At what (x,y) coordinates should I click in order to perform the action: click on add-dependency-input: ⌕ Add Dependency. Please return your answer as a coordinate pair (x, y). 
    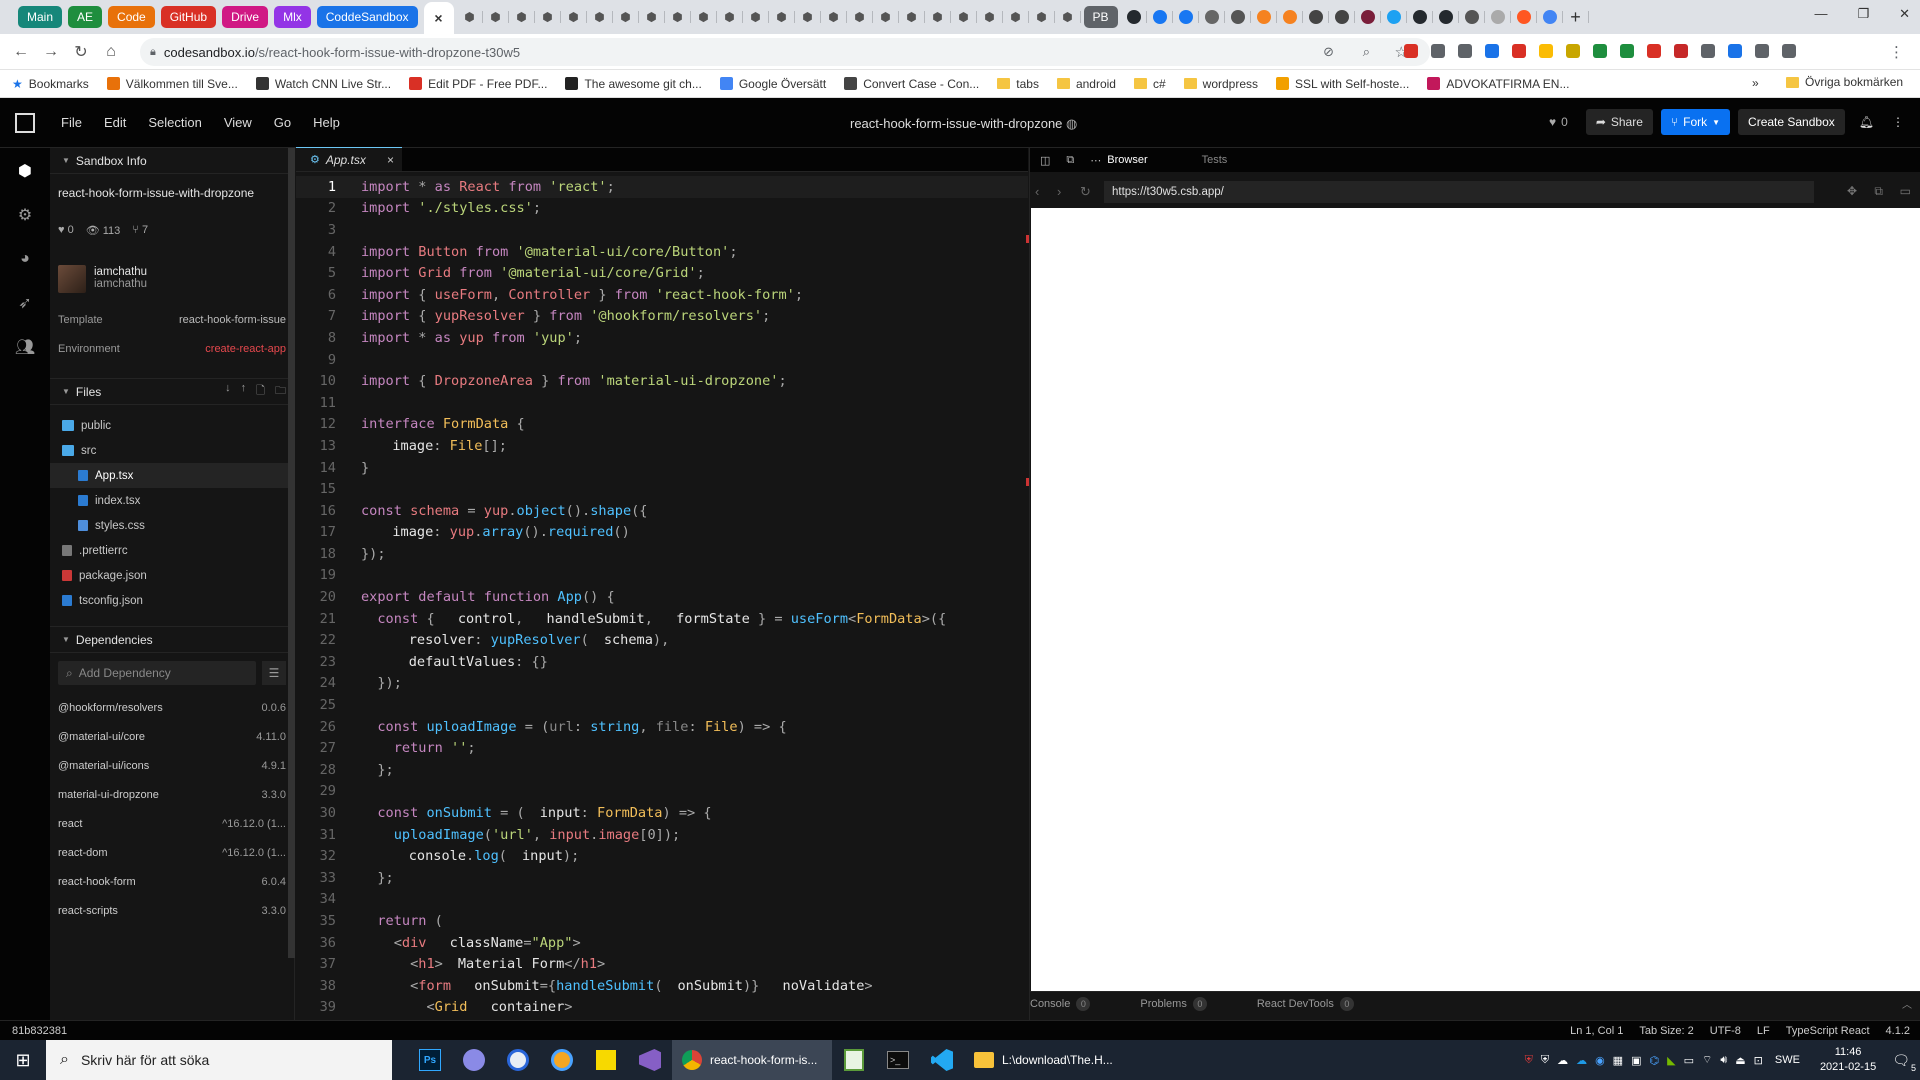
    Looking at the image, I should click on (157, 673).